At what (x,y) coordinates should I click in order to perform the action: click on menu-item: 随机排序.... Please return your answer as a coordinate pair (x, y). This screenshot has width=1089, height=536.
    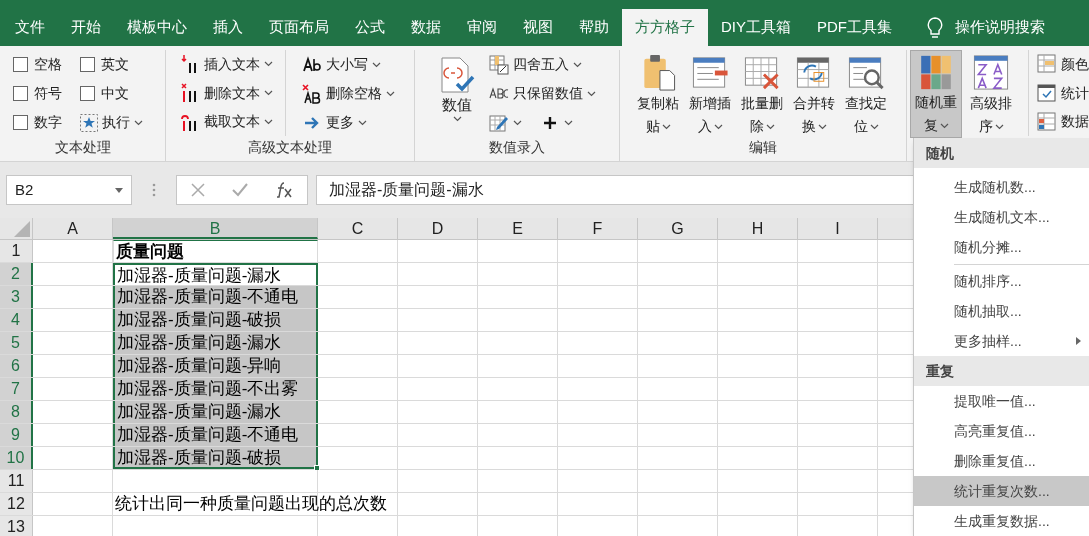
    Looking at the image, I should click on (1001, 281).